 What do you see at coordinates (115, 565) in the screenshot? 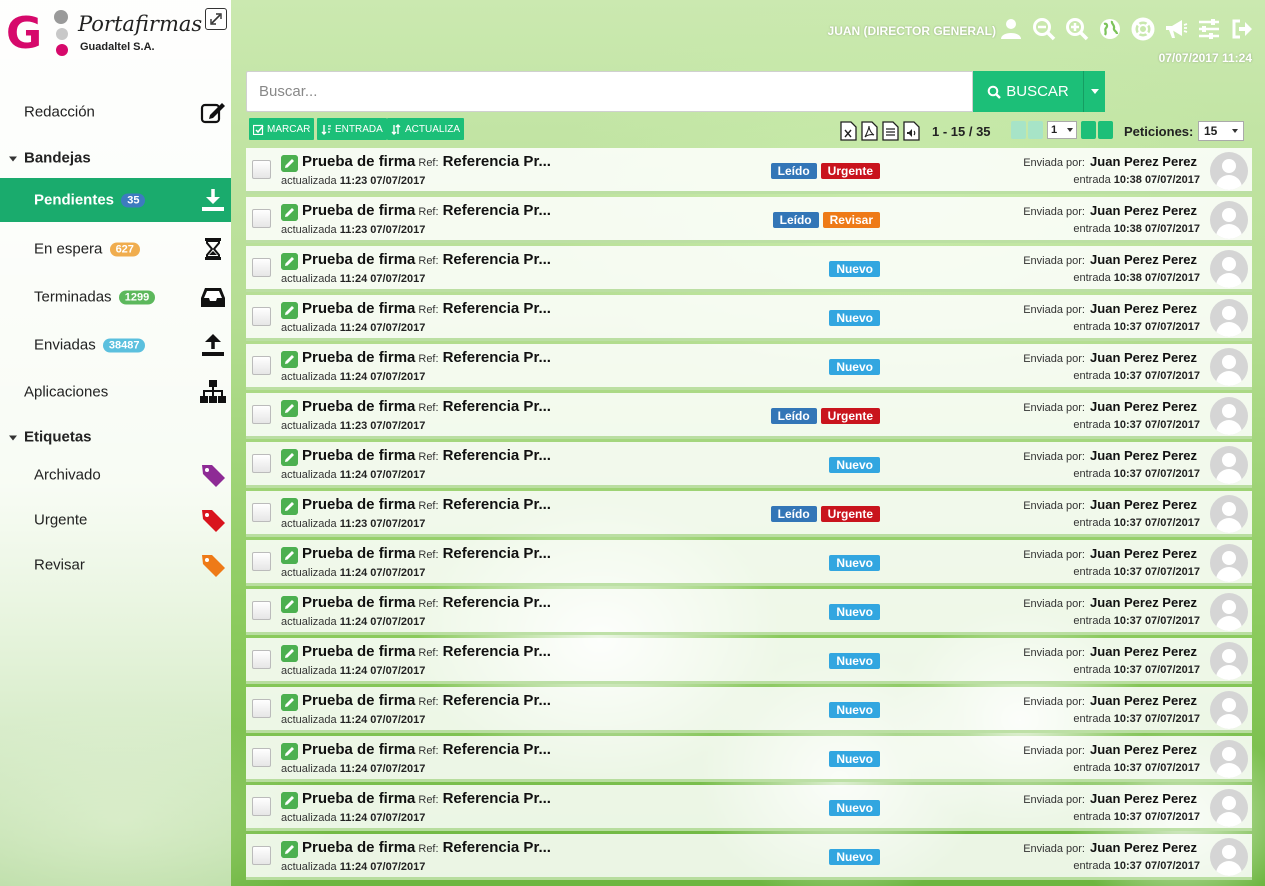
I see `label-revisar: Revisar` at bounding box center [115, 565].